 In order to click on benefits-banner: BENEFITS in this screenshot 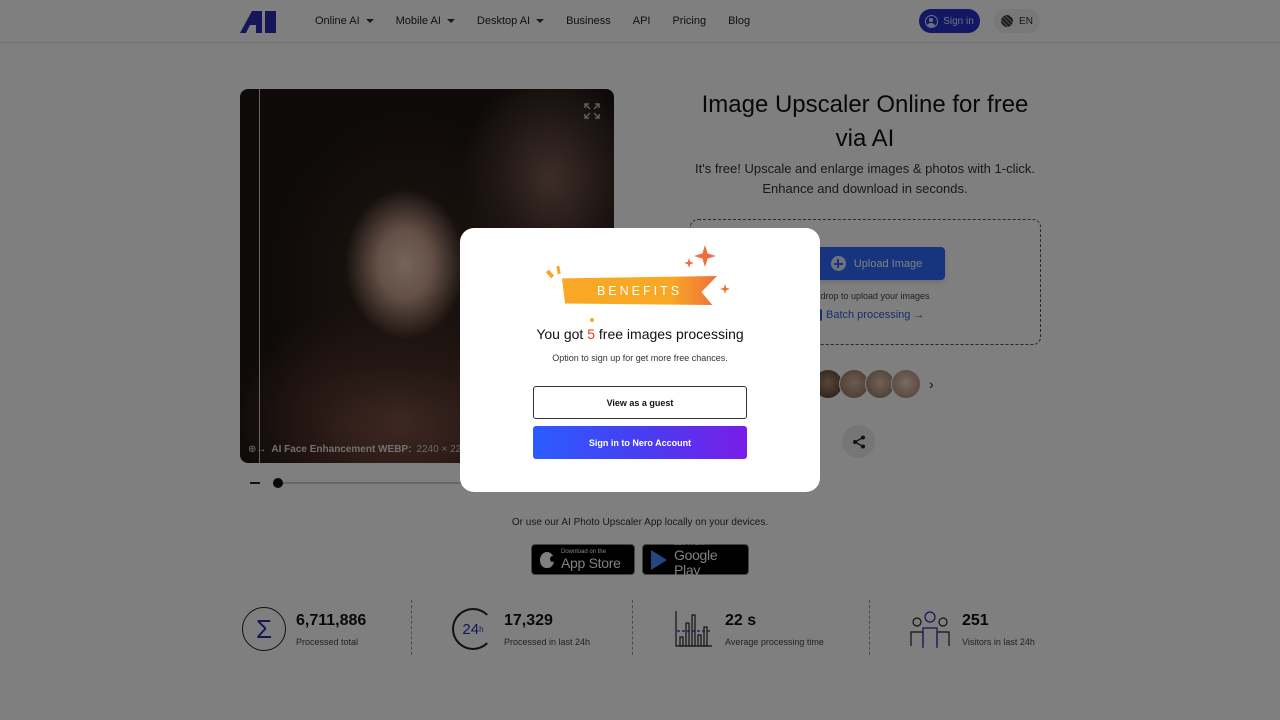, I will do `click(642, 281)`.